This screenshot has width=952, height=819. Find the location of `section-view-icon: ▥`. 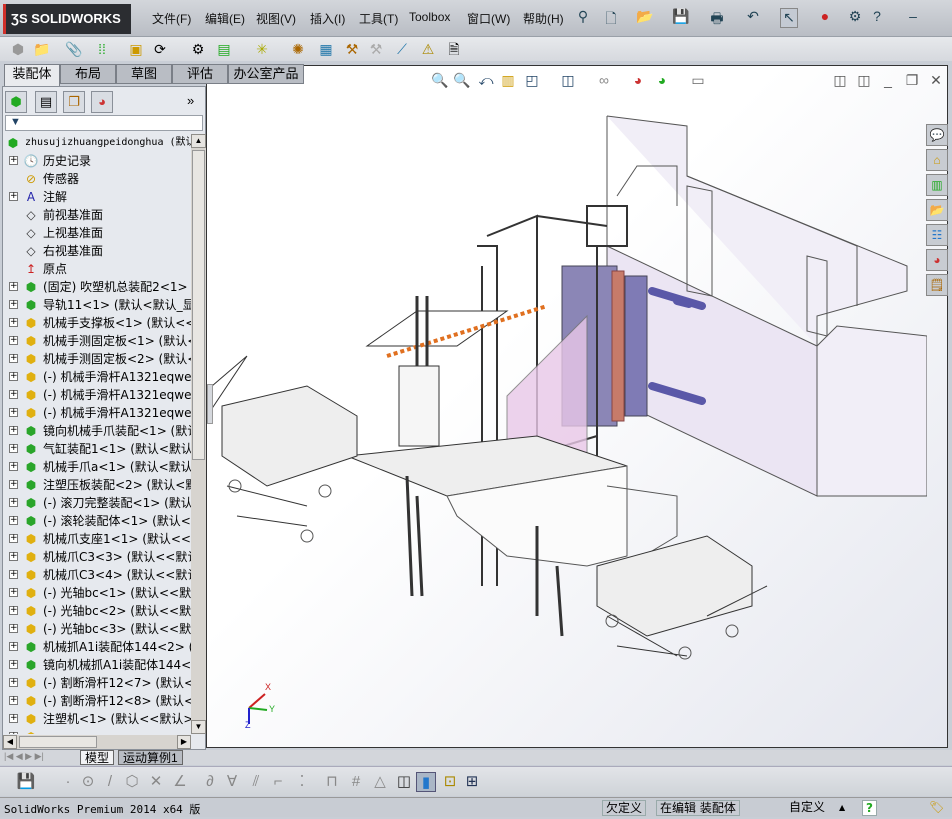

section-view-icon: ▥ is located at coordinates (508, 80).